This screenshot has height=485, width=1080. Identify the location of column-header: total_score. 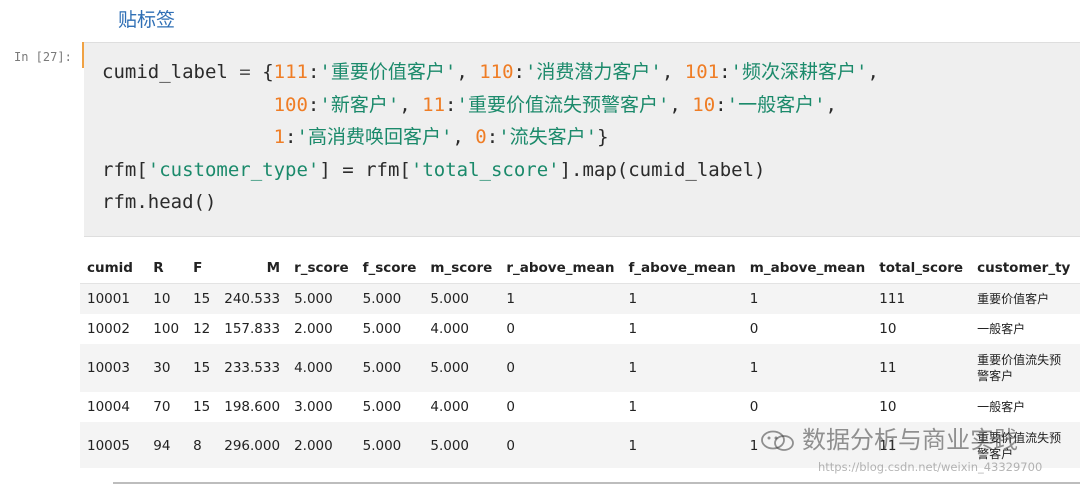
(921, 268).